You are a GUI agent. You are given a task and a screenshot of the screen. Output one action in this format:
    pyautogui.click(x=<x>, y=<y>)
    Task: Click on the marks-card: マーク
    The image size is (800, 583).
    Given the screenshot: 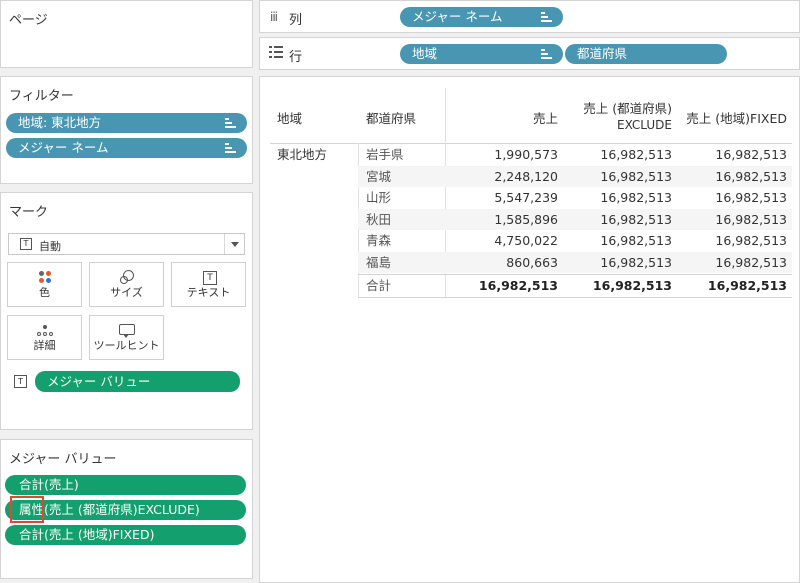 What is the action you would take?
    pyautogui.click(x=126, y=311)
    